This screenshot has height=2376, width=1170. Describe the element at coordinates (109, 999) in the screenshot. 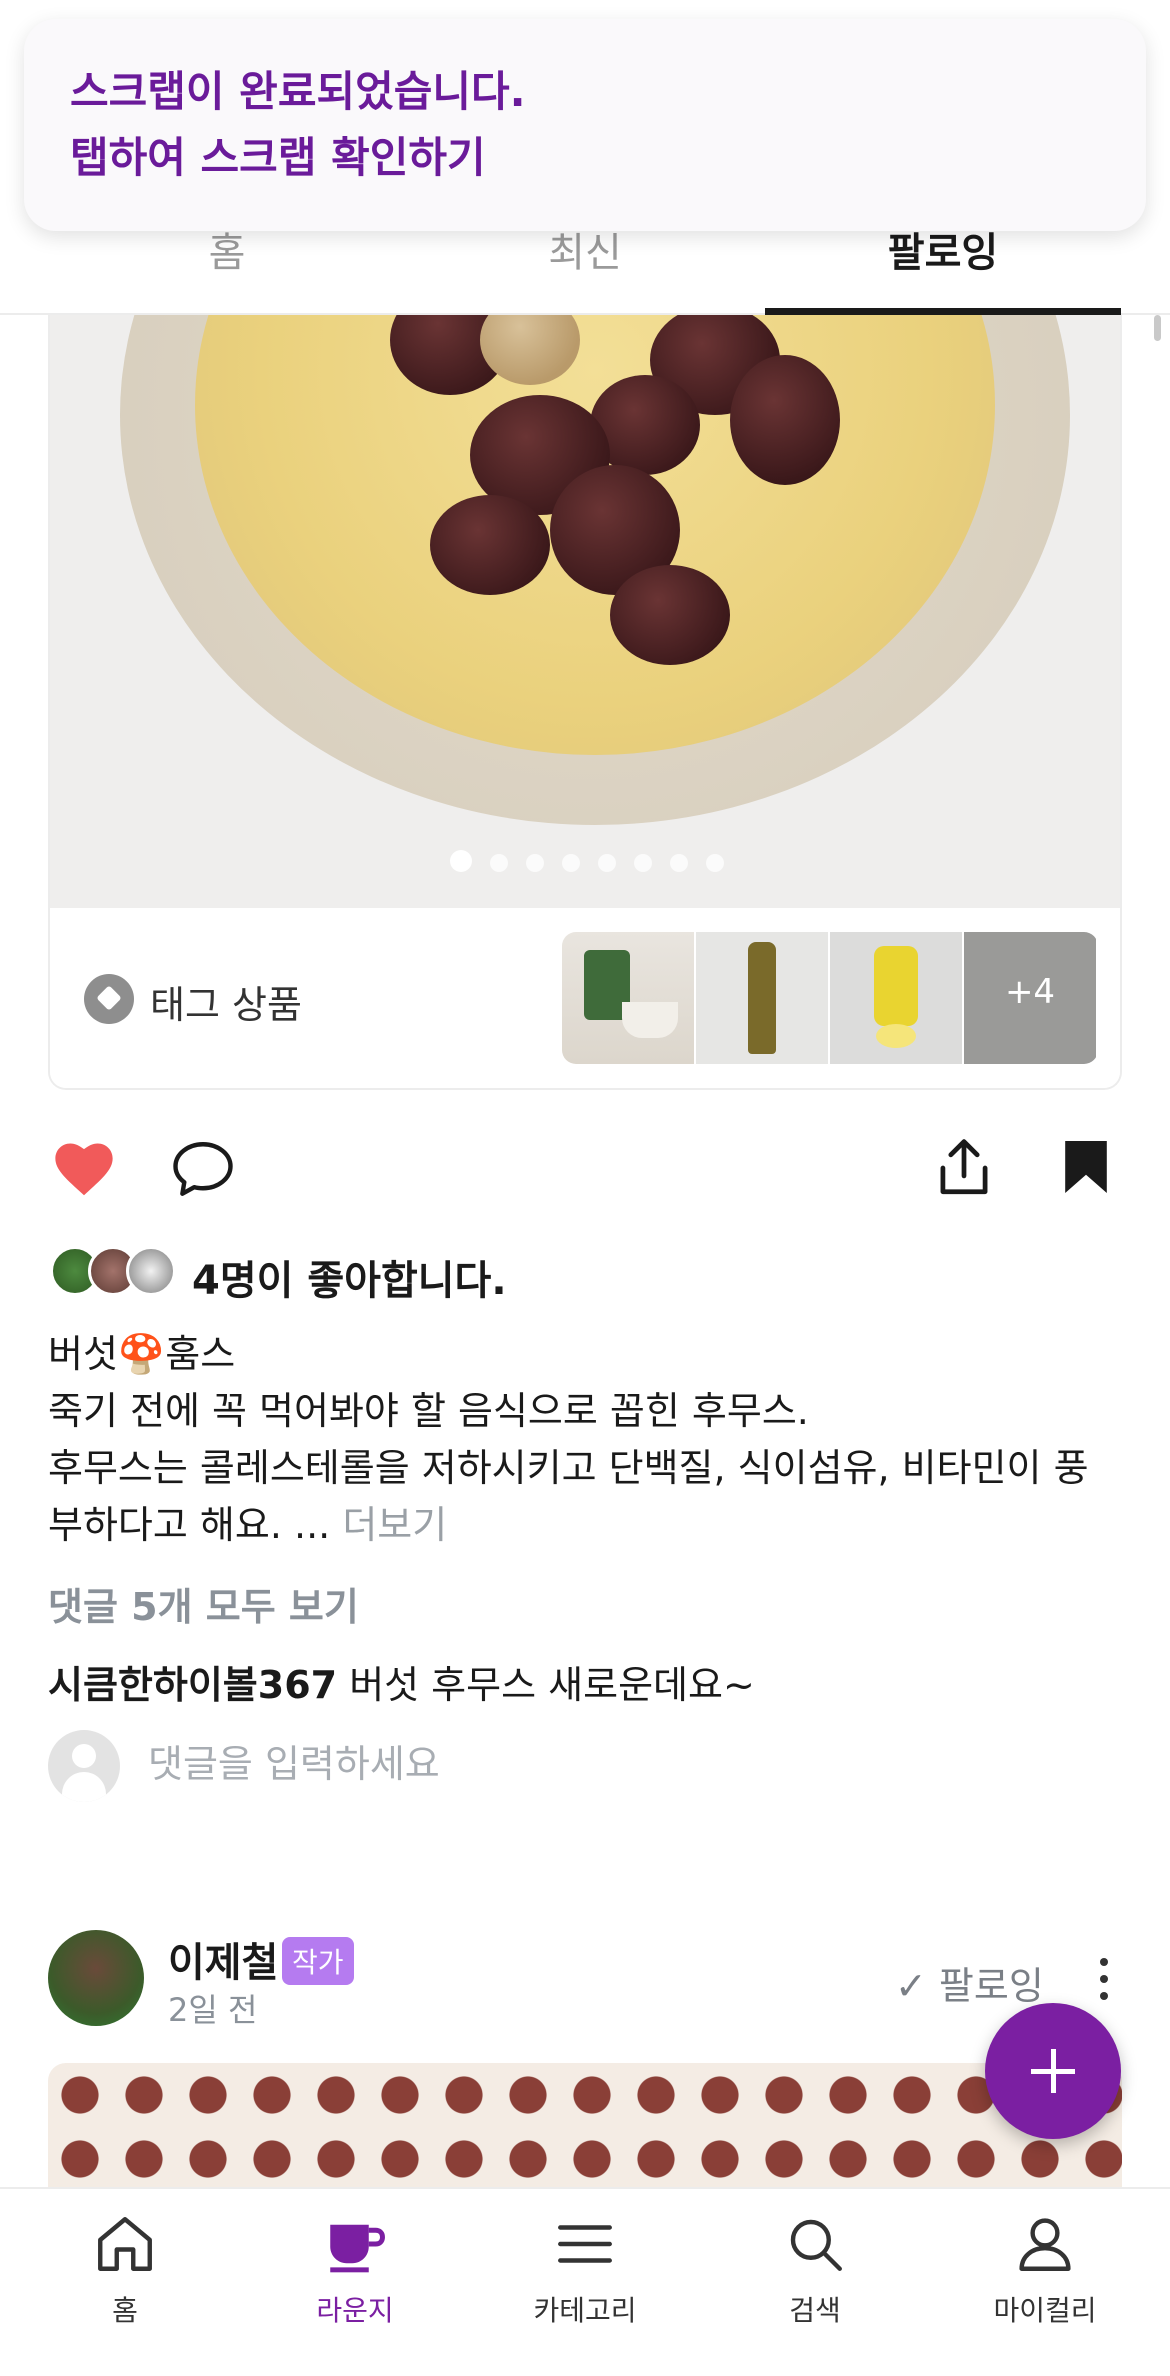

I see `tag-icon` at that location.